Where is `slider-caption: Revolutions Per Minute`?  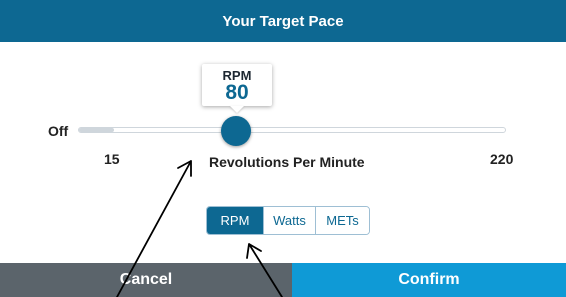 slider-caption: Revolutions Per Minute is located at coordinates (287, 162).